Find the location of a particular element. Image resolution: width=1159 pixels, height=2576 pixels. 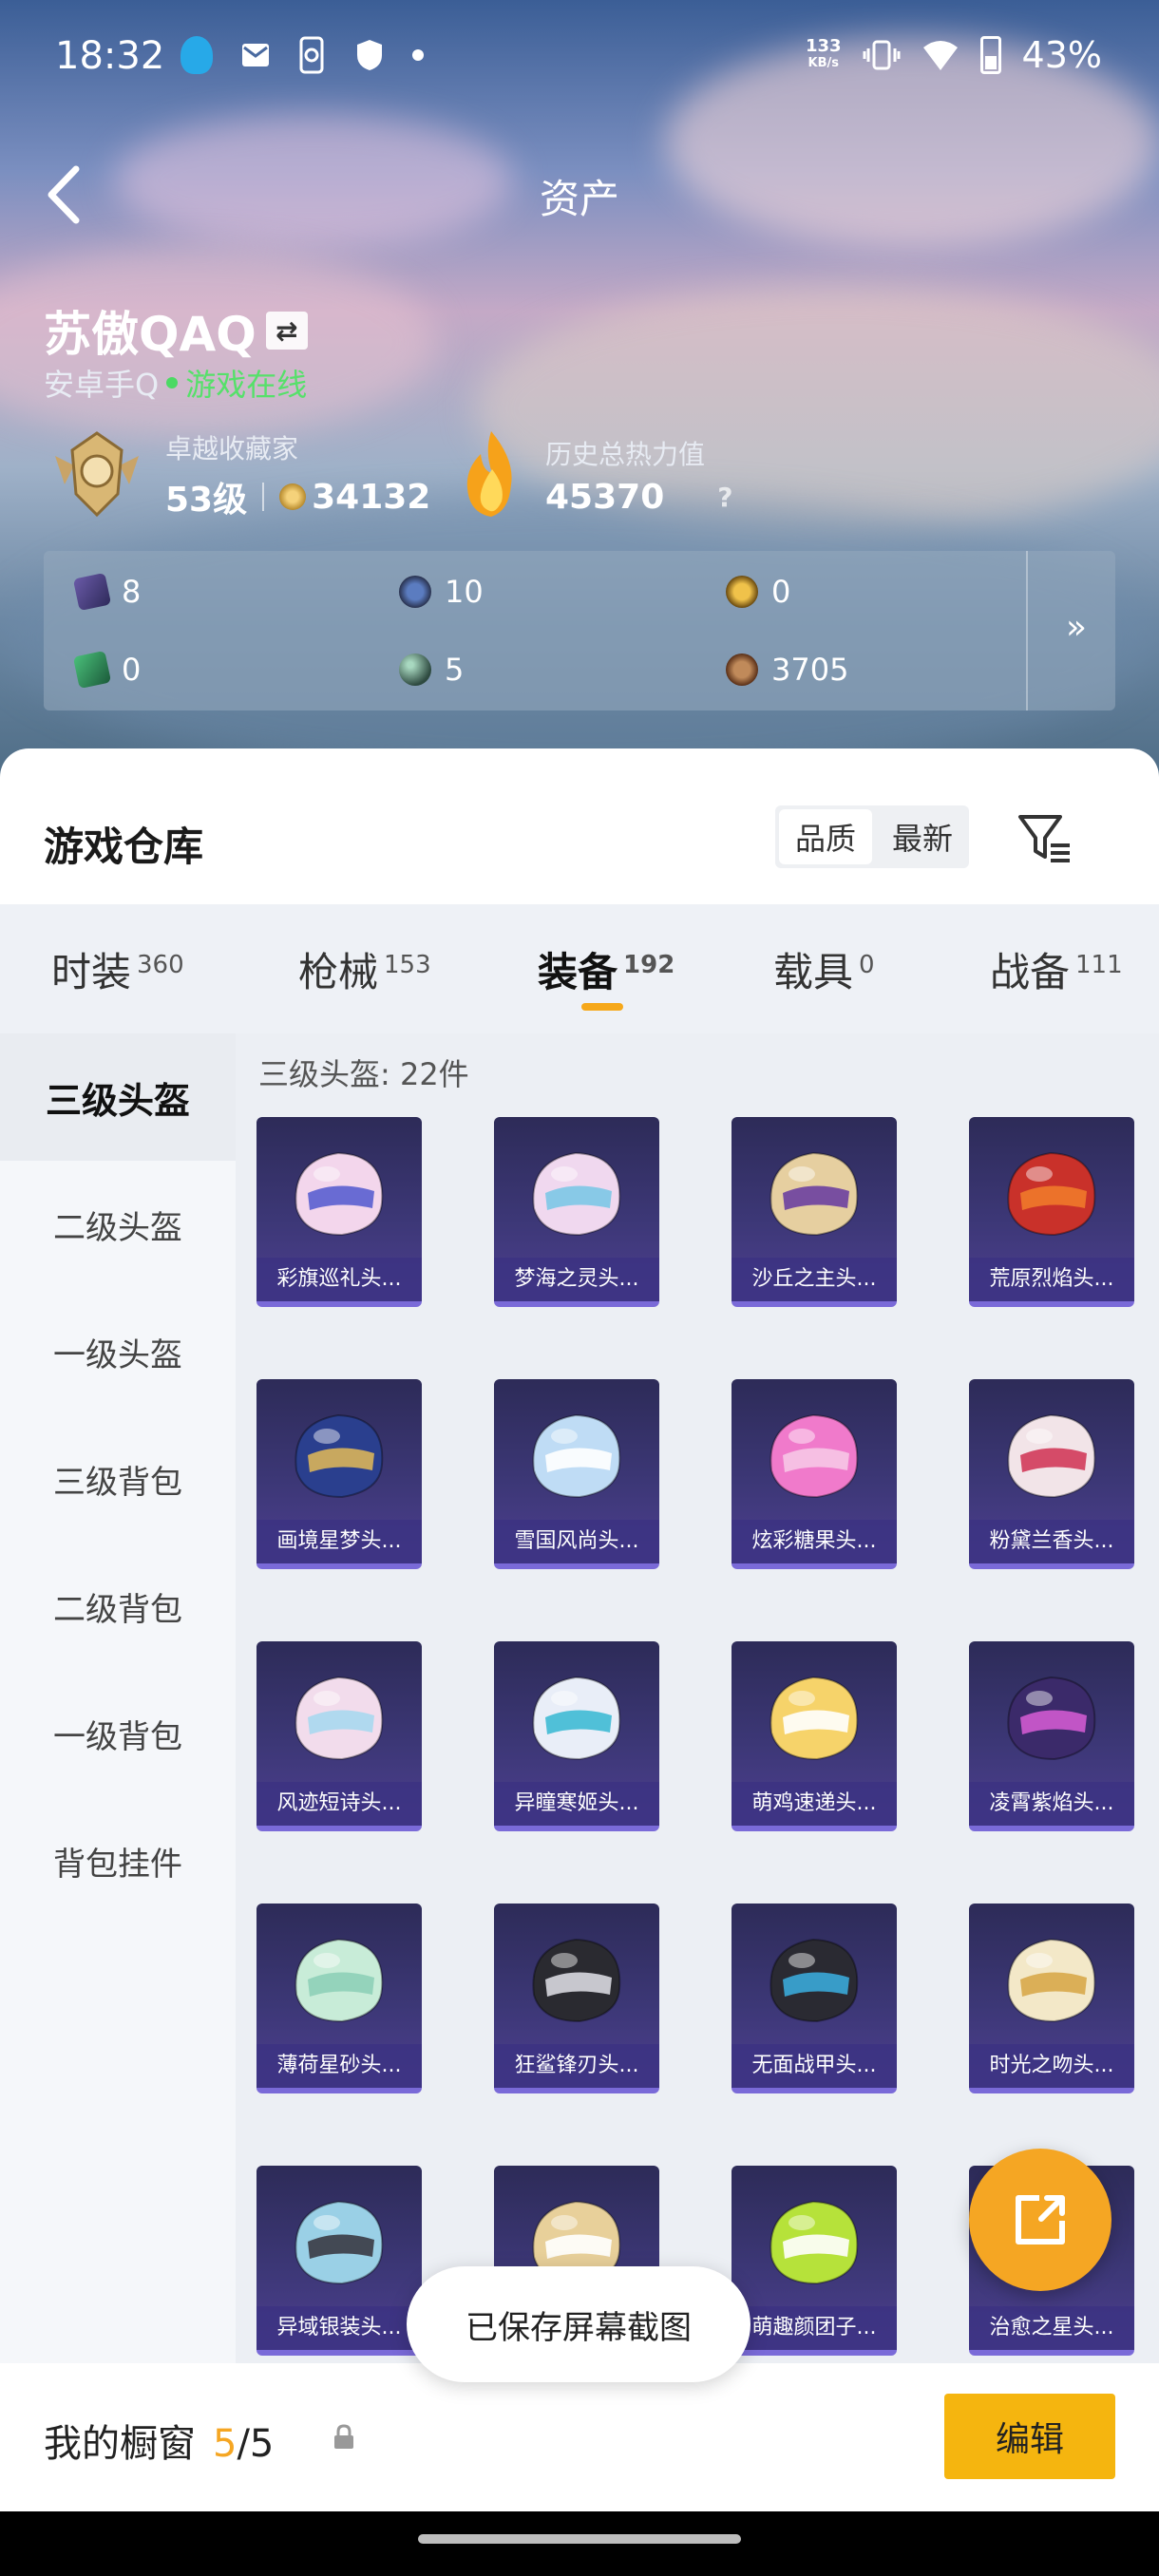

share-button is located at coordinates (1040, 2220).